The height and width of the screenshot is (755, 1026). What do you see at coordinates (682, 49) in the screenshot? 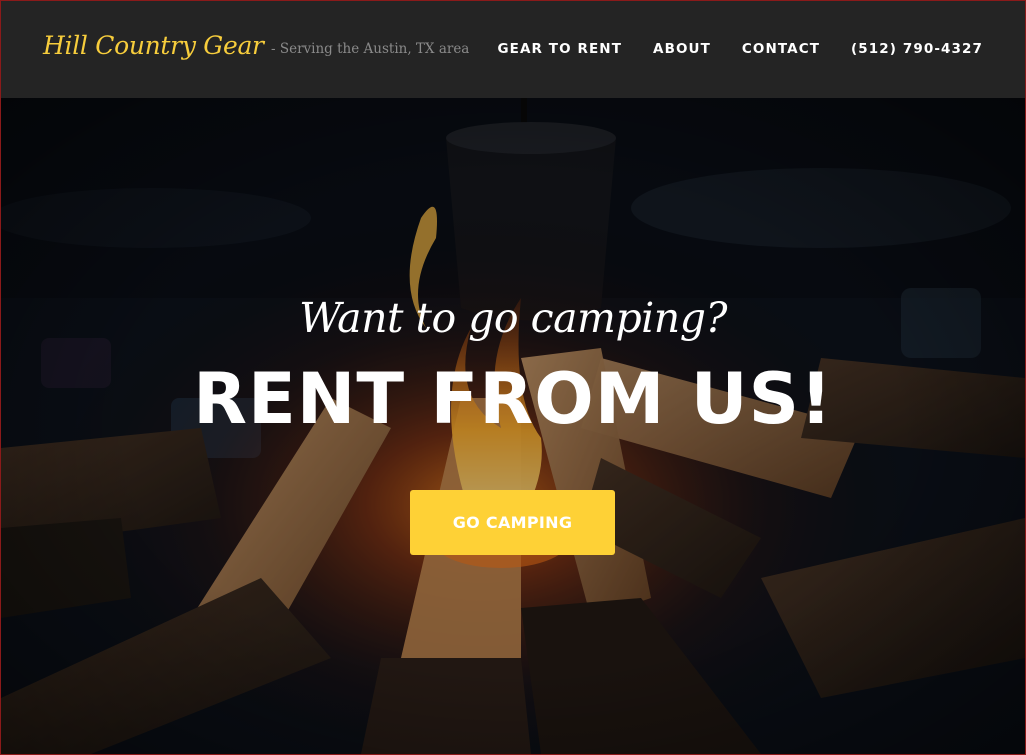
I see `nav-link-about: ABOUT` at bounding box center [682, 49].